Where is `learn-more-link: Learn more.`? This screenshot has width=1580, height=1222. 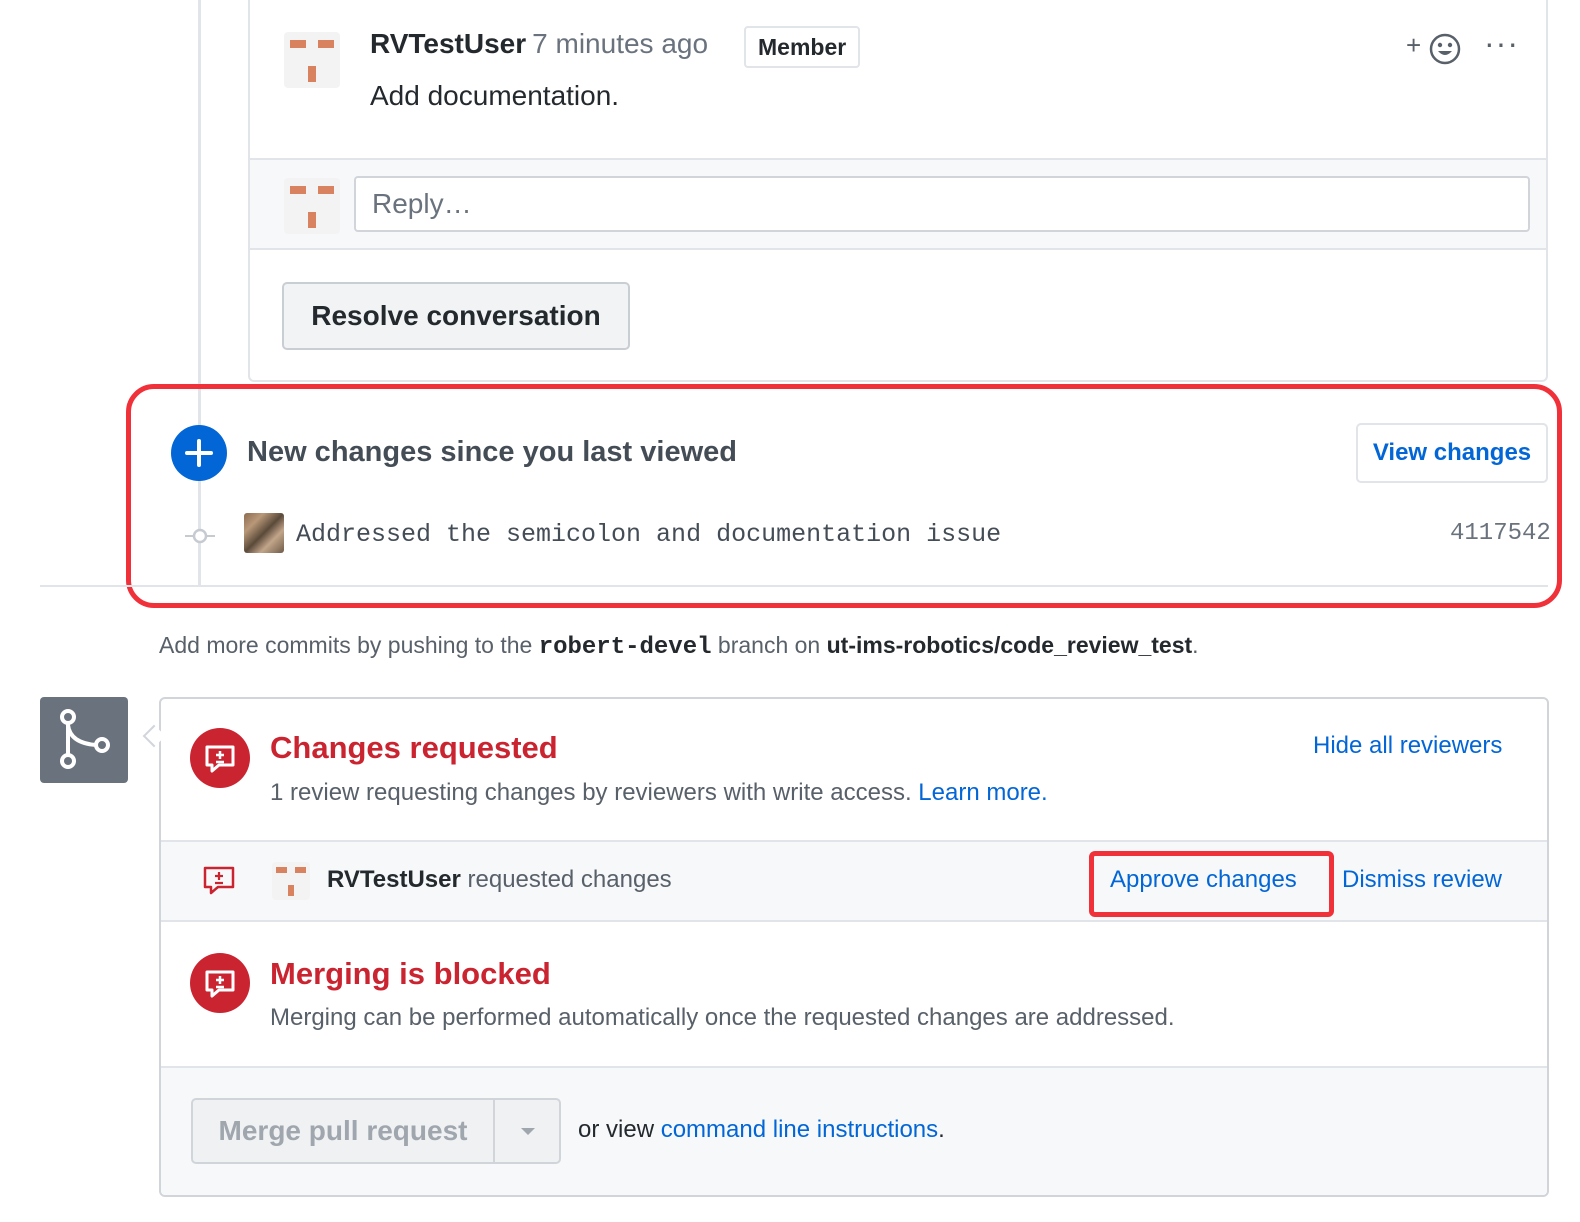 learn-more-link: Learn more. is located at coordinates (982, 792).